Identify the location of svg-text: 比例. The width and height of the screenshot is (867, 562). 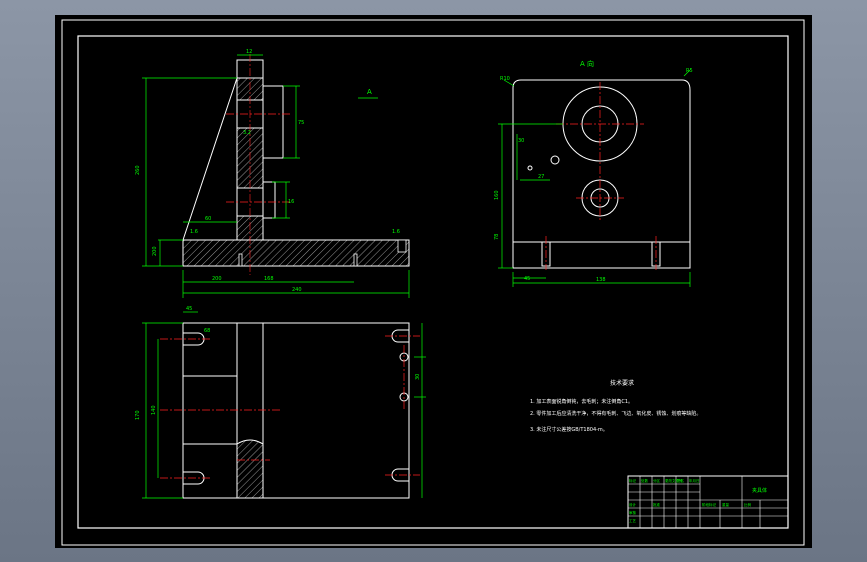
(748, 504).